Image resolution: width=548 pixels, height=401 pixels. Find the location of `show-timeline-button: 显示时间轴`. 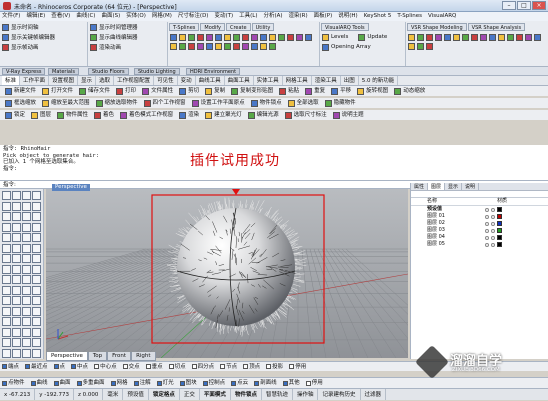

show-timeline-button: 显示时间轴 is located at coordinates (43, 27).